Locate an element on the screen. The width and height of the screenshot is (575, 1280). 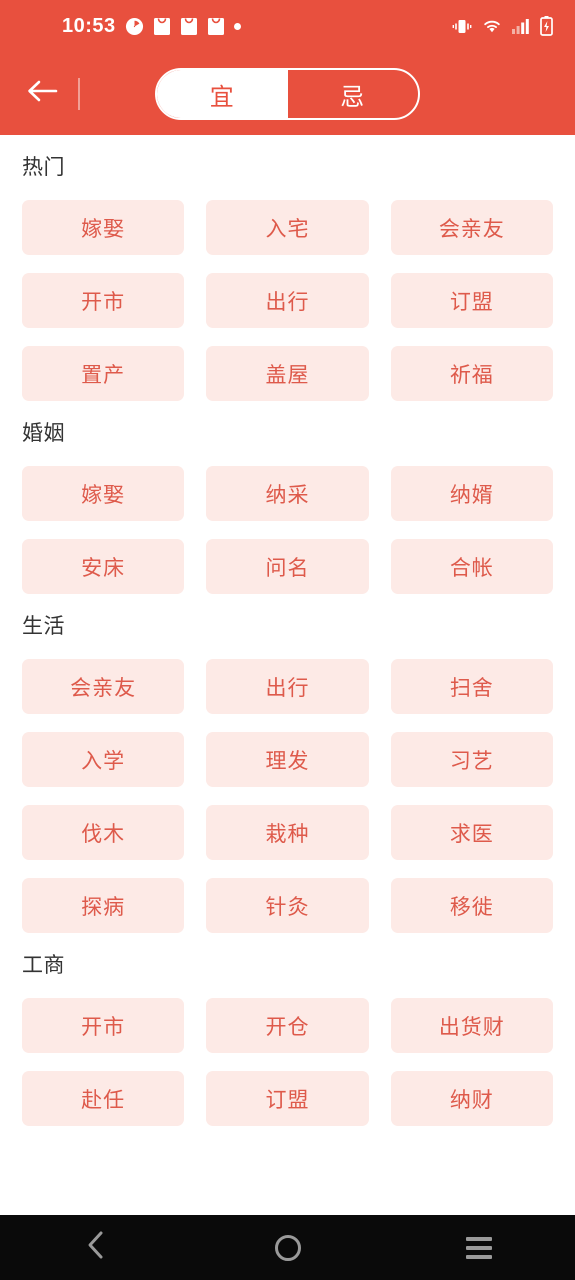
chip-item: 伐木 is located at coordinates (103, 832).